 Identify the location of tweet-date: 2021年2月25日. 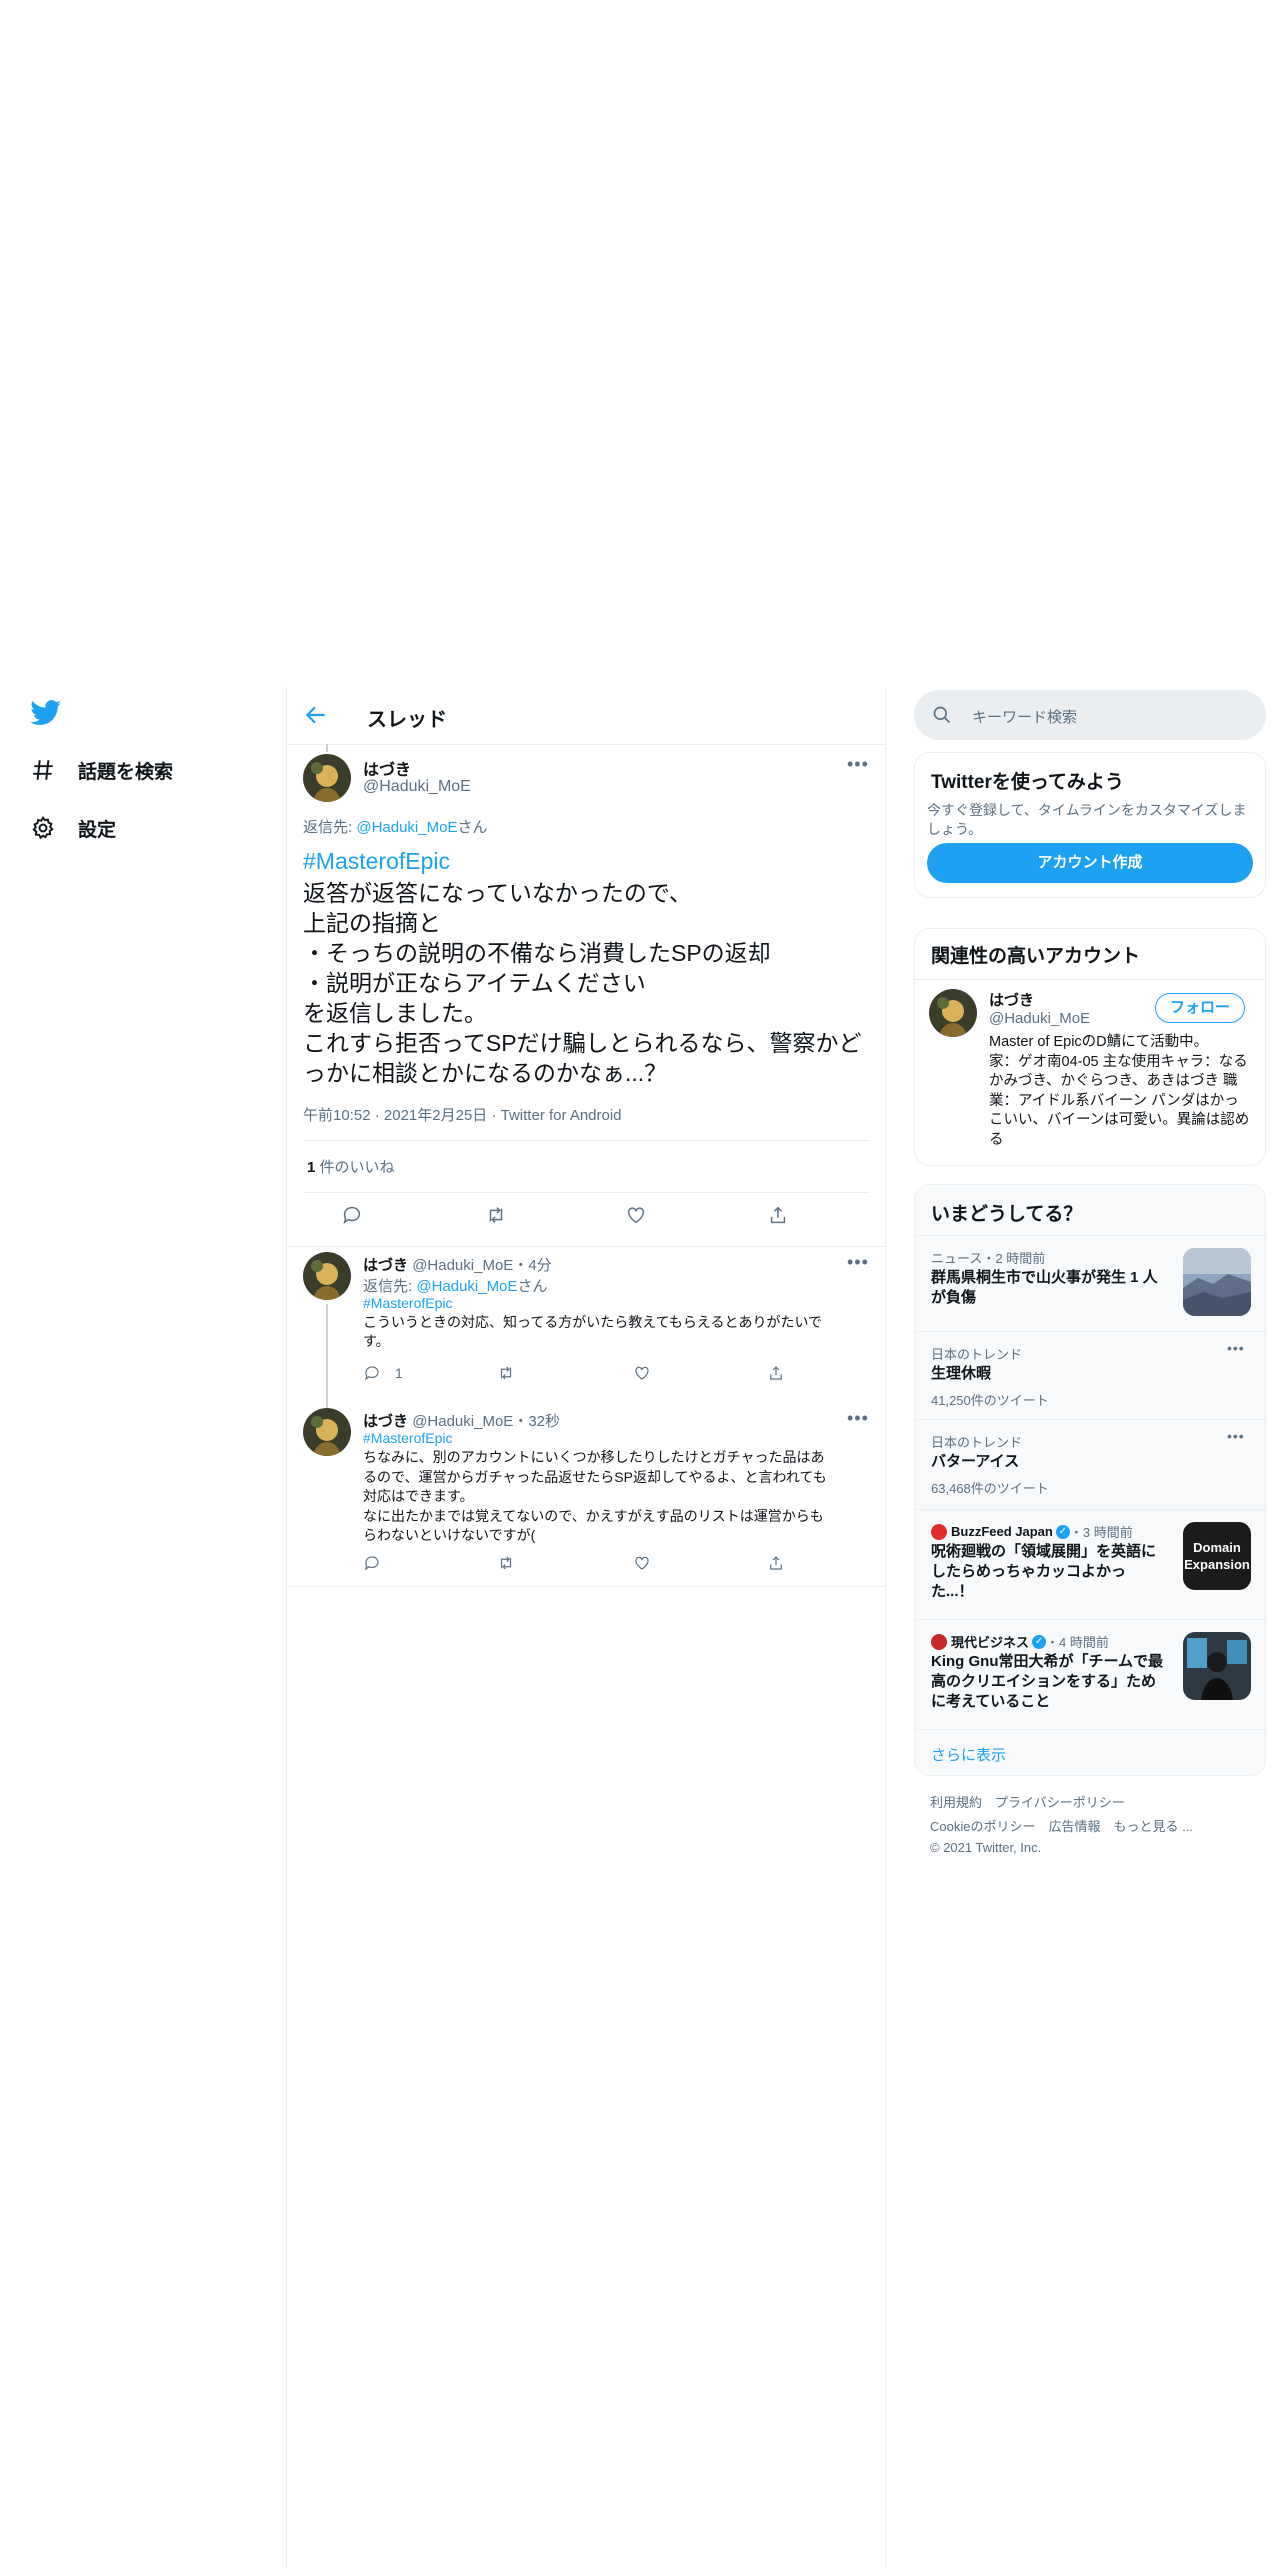
(435, 1115).